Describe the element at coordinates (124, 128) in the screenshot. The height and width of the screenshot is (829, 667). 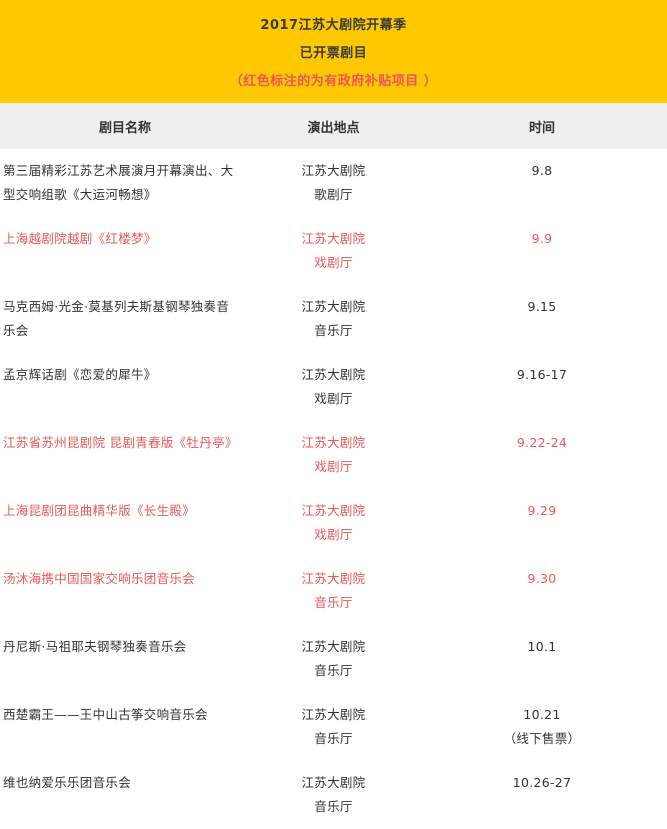
I see `column-header-title: 剧目名称` at that location.